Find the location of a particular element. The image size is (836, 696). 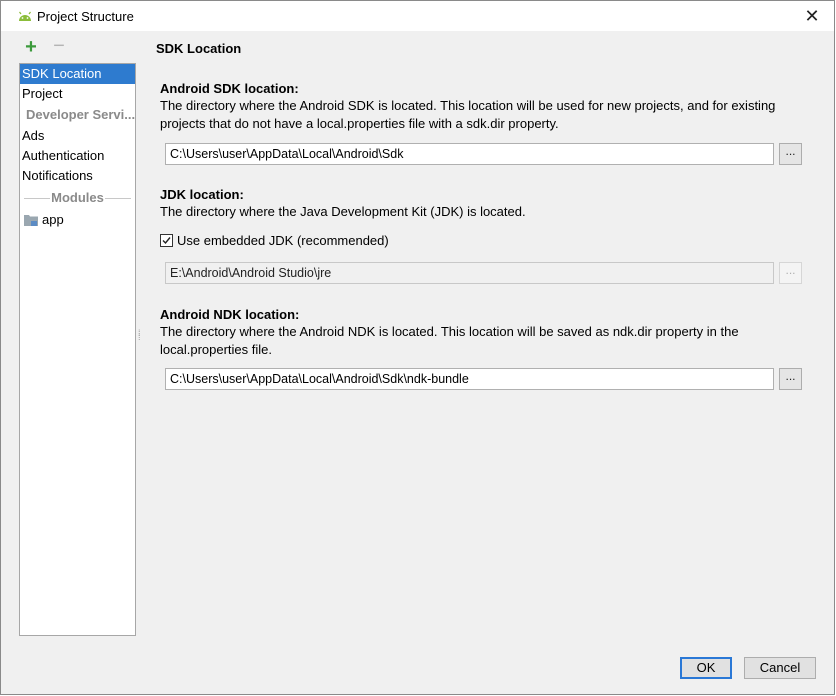

modules-label: Modules is located at coordinates (77, 197).